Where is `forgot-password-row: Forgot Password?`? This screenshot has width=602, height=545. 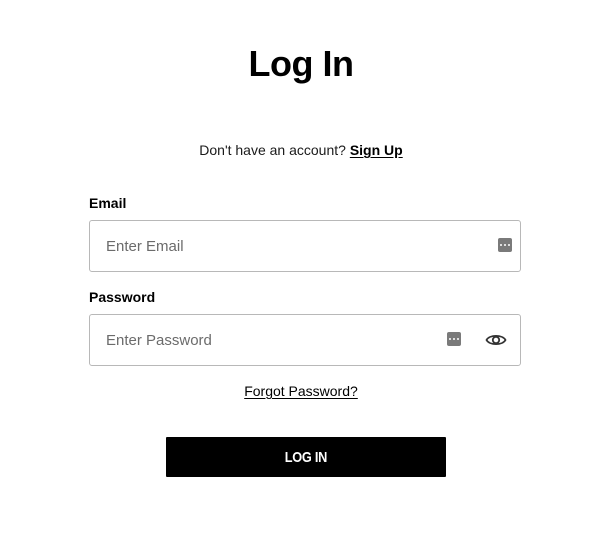
forgot-password-row: Forgot Password? is located at coordinates (301, 391).